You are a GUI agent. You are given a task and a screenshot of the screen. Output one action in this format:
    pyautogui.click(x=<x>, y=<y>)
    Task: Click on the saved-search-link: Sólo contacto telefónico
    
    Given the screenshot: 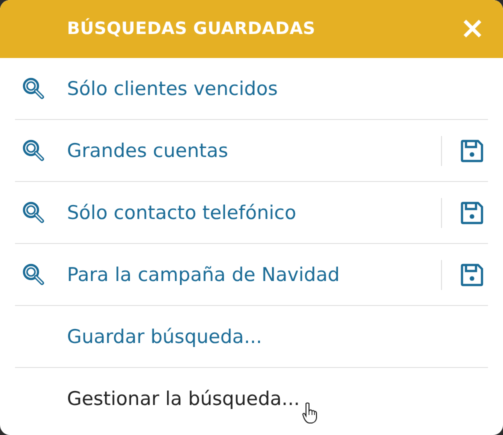 What is the action you would take?
    pyautogui.click(x=254, y=213)
    